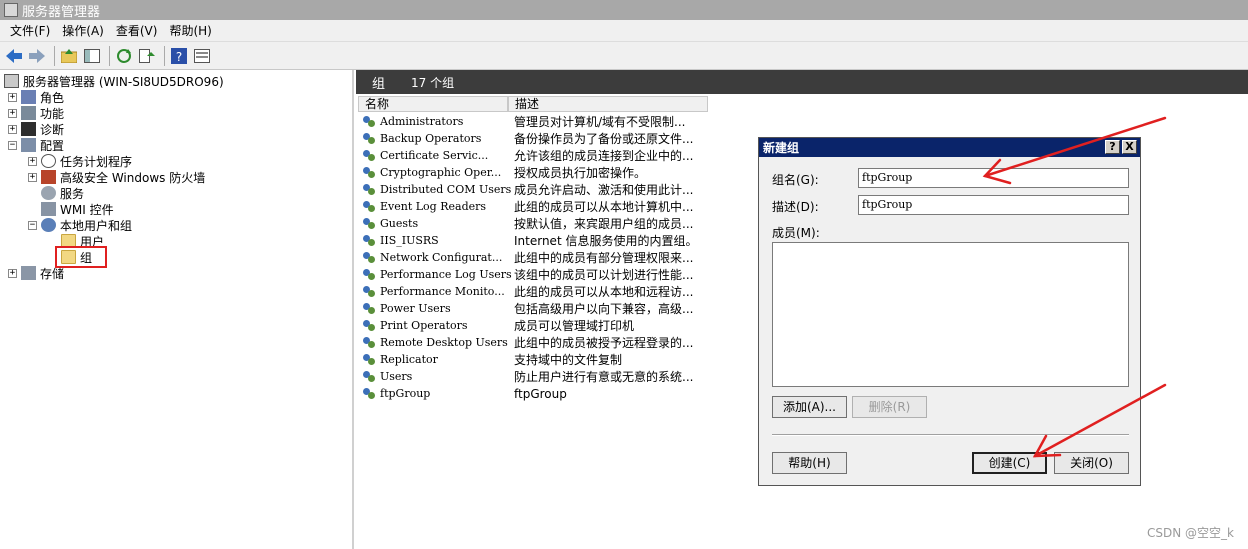  Describe the element at coordinates (950, 435) in the screenshot. I see `dialog-separator` at that location.